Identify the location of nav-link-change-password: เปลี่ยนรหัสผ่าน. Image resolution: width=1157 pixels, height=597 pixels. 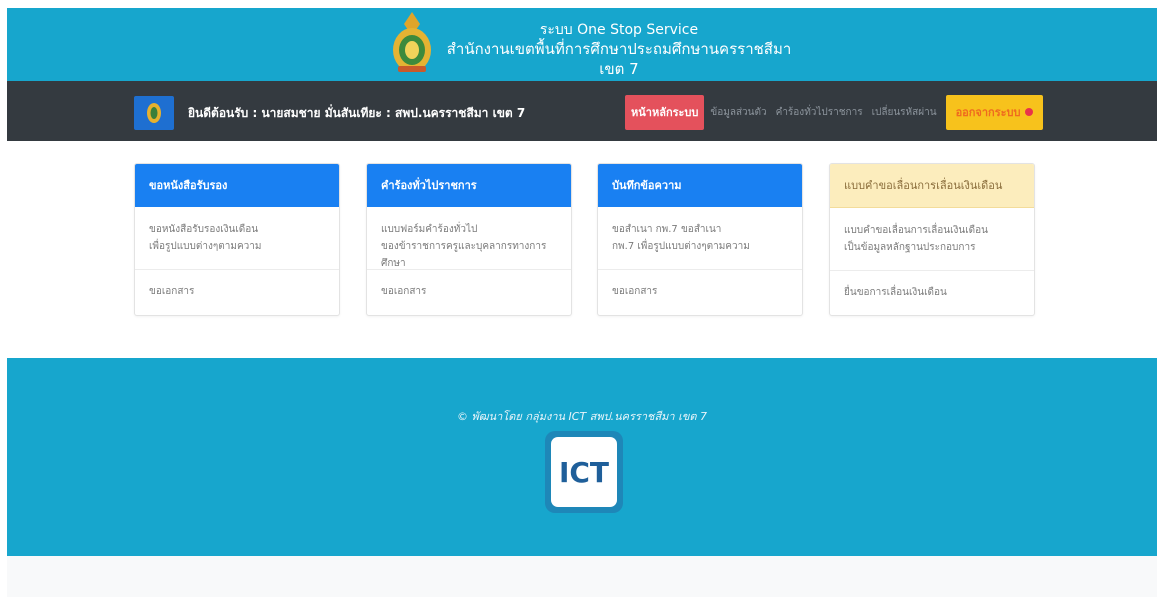
(904, 112).